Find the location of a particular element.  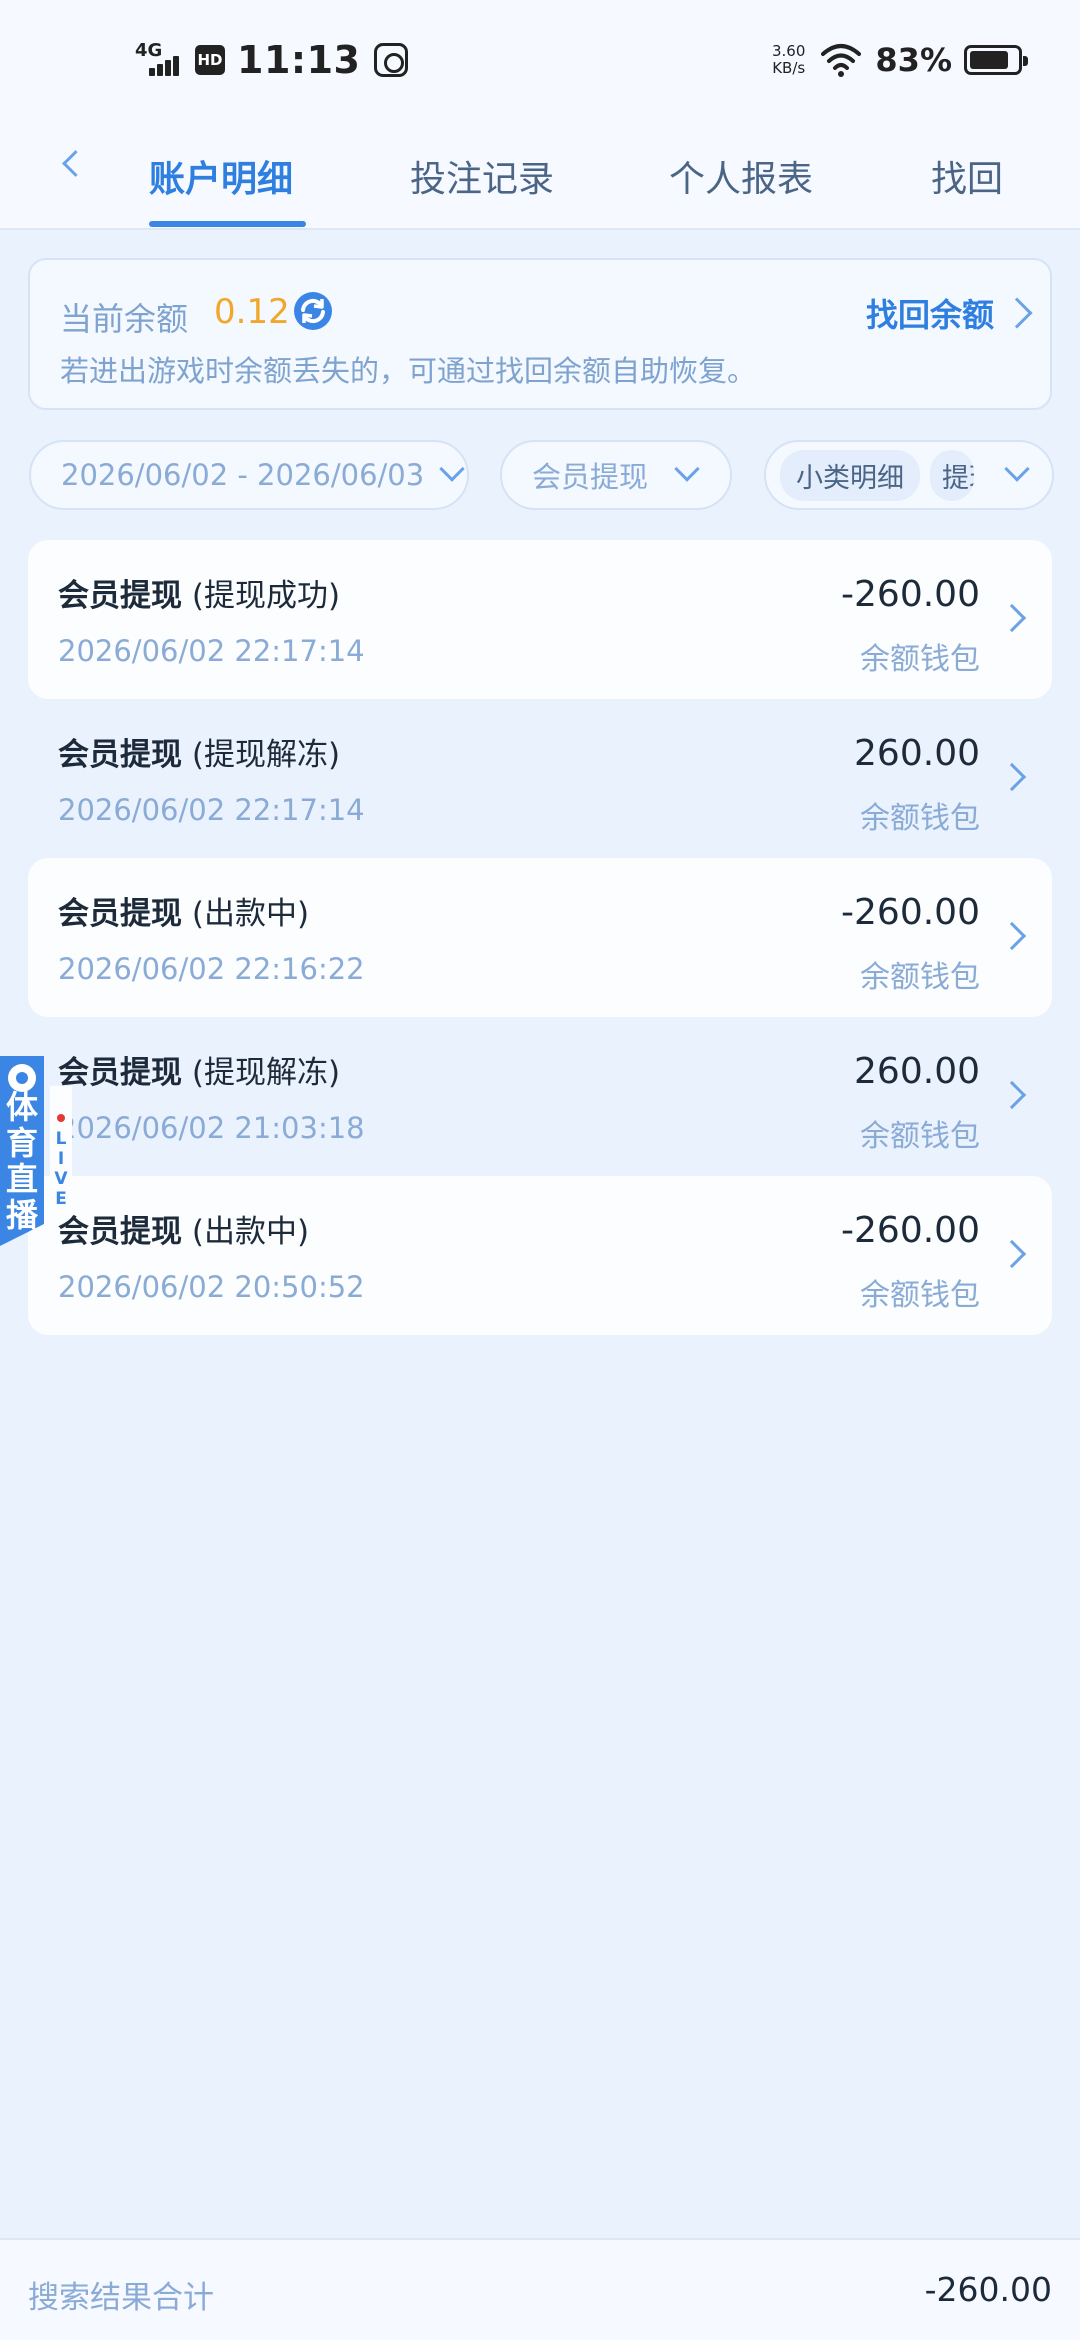

live-badge-char: 体 is located at coordinates (22, 1107).